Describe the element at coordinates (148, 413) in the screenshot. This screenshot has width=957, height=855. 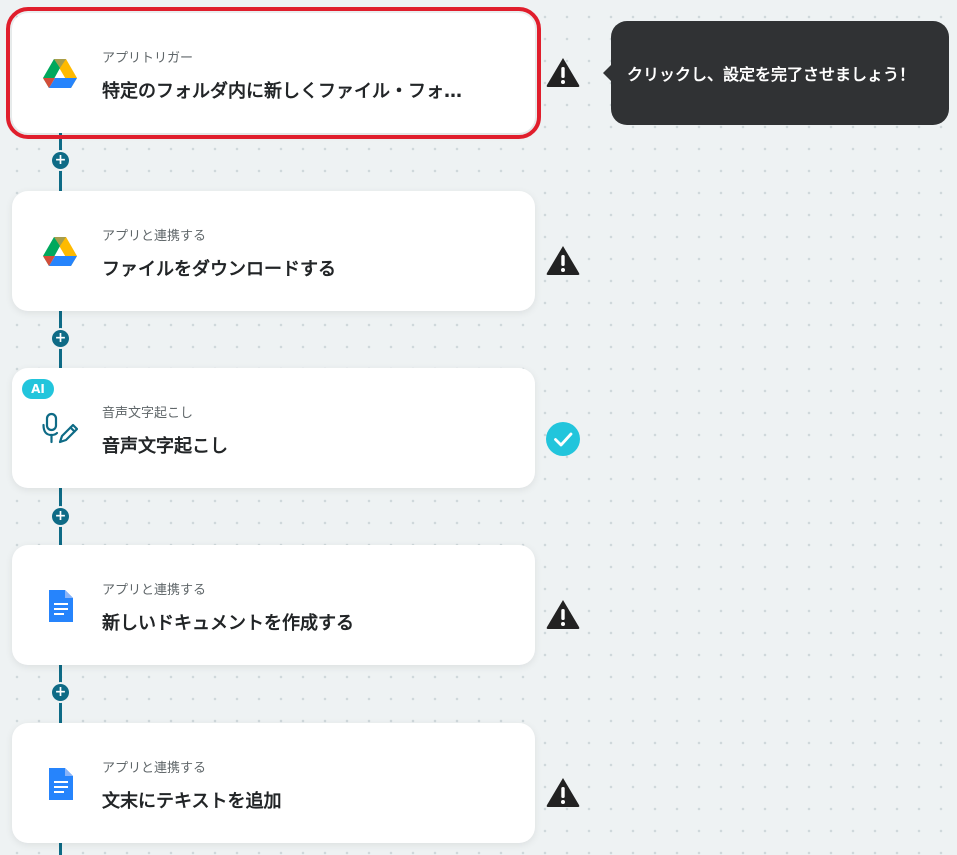
I see `step-kind-label: 音声文字起こし` at that location.